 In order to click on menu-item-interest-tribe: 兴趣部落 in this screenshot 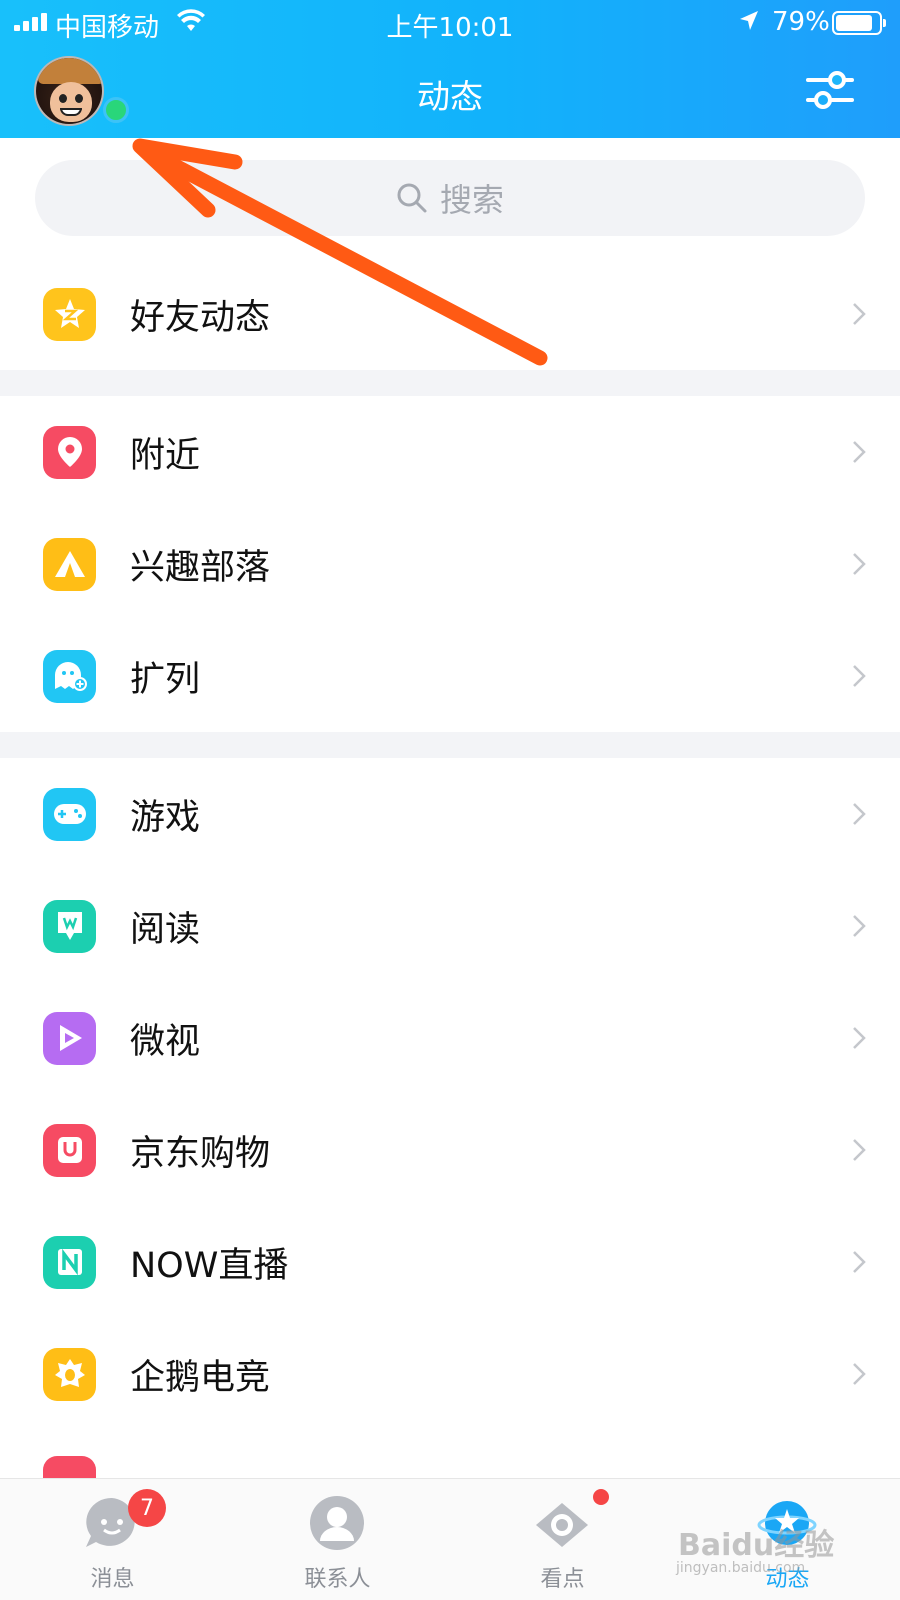, I will do `click(450, 564)`.